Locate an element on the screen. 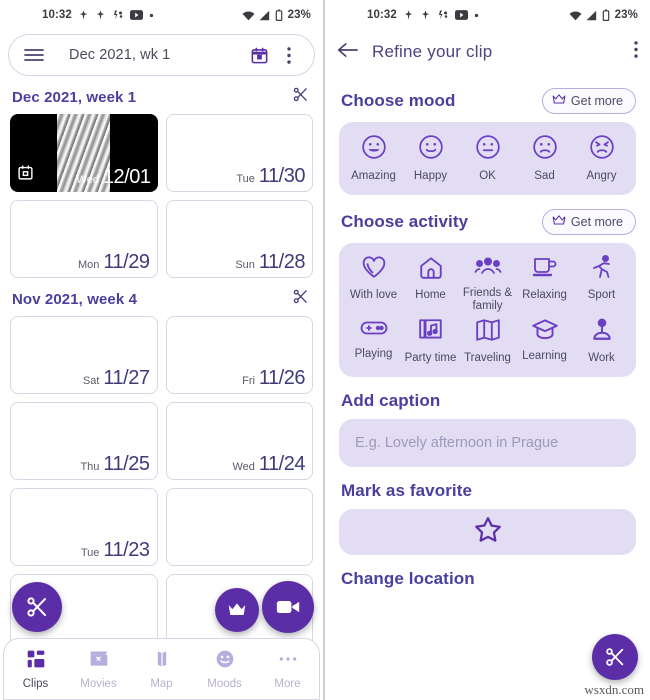 Image resolution: width=650 pixels, height=700 pixels. activity-option-party-time: Party time is located at coordinates (430, 341).